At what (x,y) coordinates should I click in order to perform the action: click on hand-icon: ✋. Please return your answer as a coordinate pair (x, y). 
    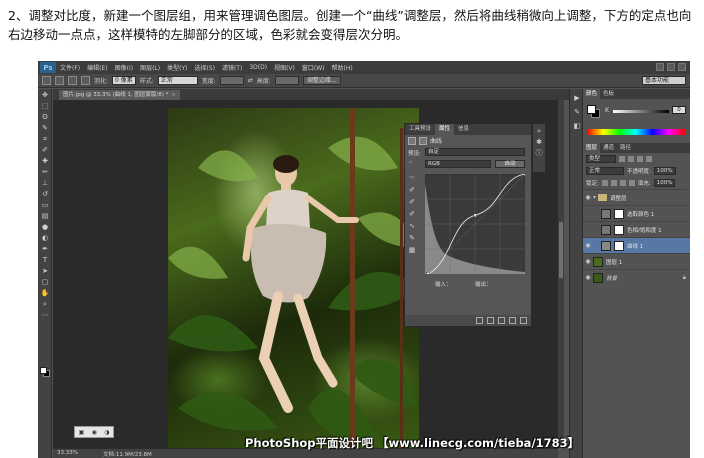
    Looking at the image, I should click on (45, 293).